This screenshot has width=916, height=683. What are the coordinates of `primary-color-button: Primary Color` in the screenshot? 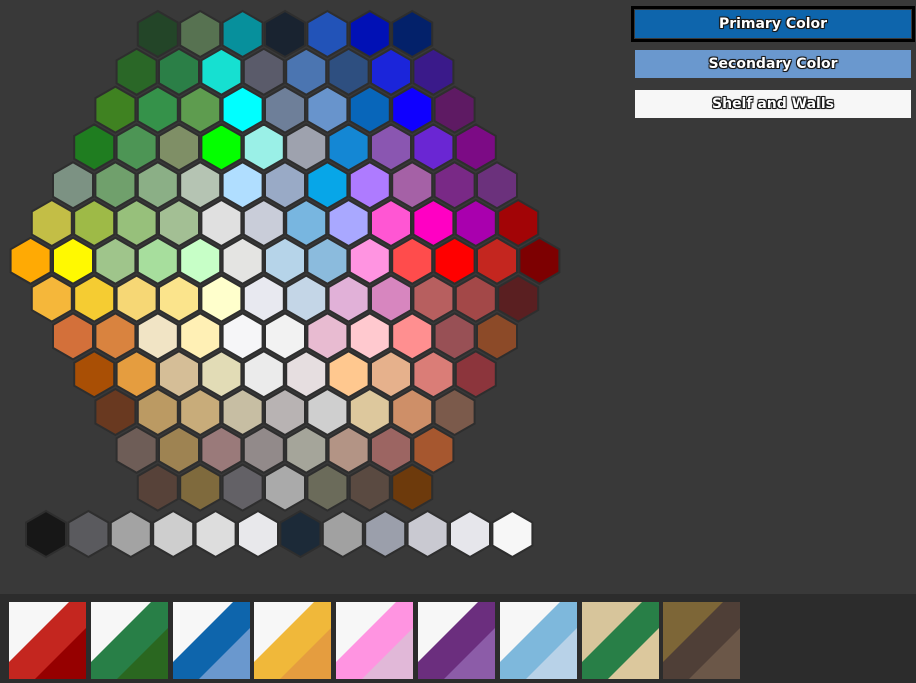 It's located at (773, 24).